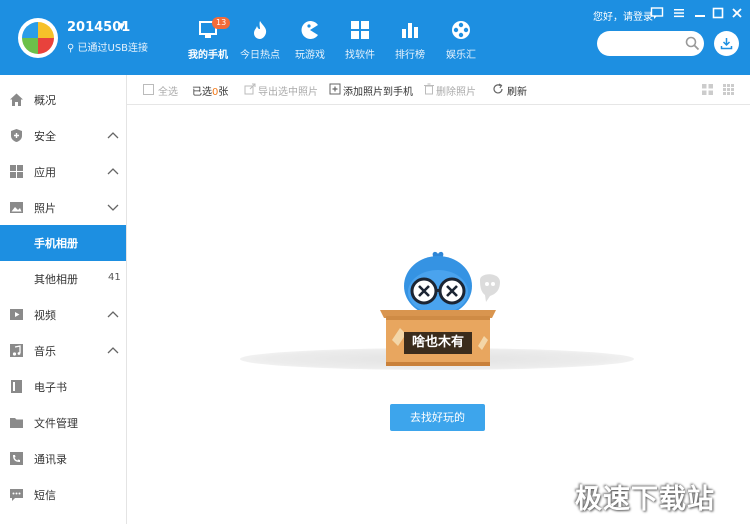 Image resolution: width=750 pixels, height=524 pixels. I want to click on select-all-checkbox, so click(148, 89).